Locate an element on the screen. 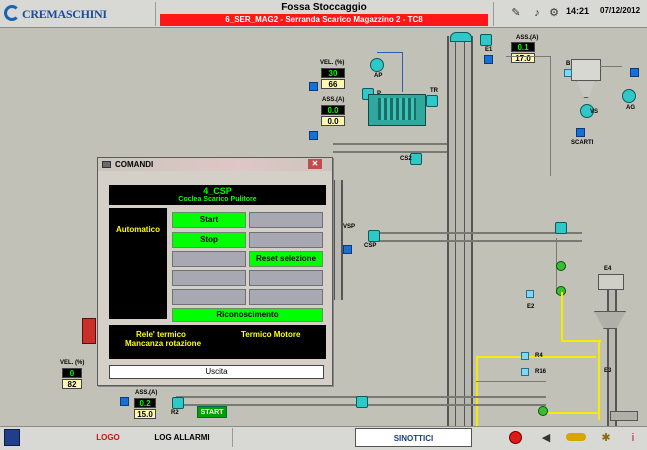  elevator-head-icon is located at coordinates (461, 37).